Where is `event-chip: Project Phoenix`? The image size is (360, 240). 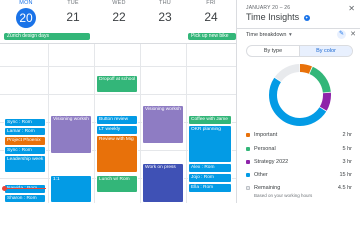 event-chip: Project Phoenix is located at coordinates (25, 141).